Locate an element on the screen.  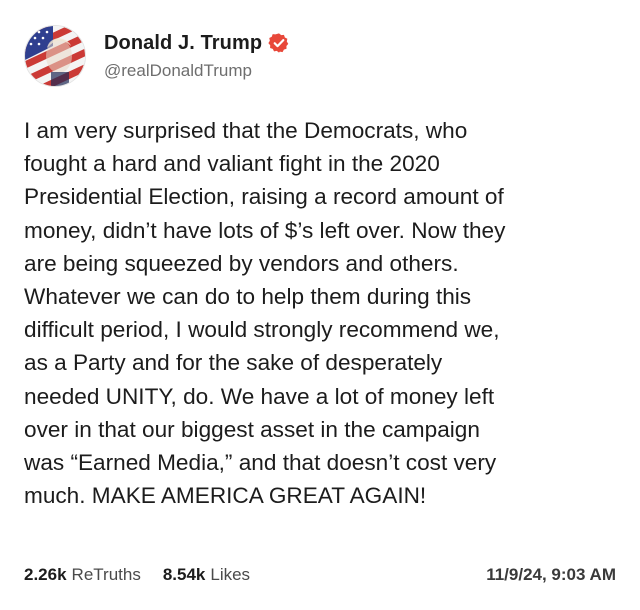
author-avatar is located at coordinates (55, 56).